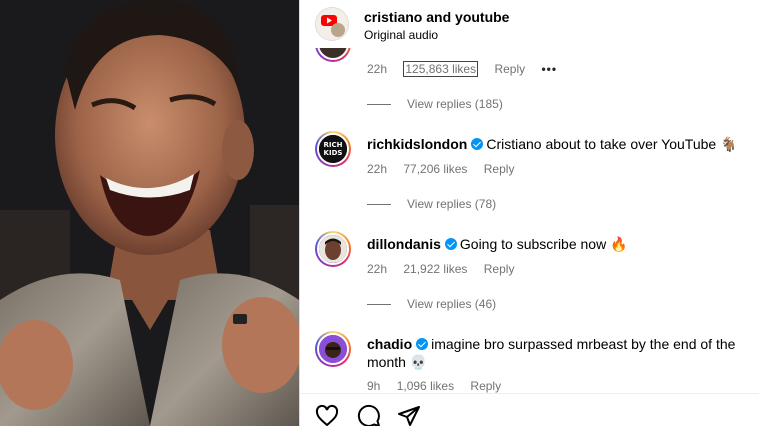 This screenshot has width=759, height=426. I want to click on post-title: cristiano and youtube, so click(436, 17).